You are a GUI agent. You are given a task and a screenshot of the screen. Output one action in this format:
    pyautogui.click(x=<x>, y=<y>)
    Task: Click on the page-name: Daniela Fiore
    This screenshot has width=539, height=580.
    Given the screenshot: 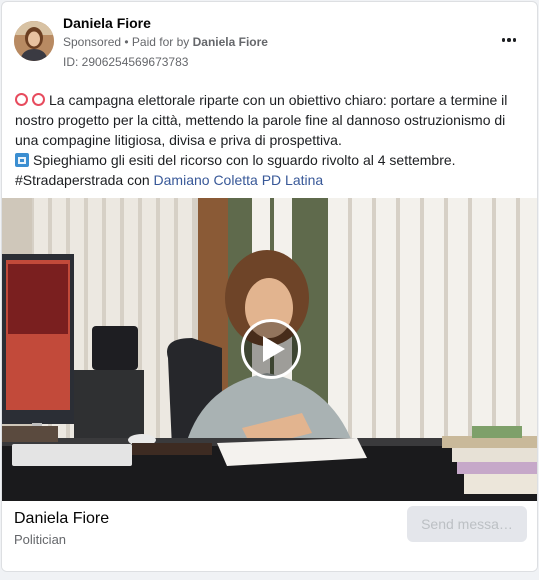 What is the action you would take?
    pyautogui.click(x=61, y=519)
    